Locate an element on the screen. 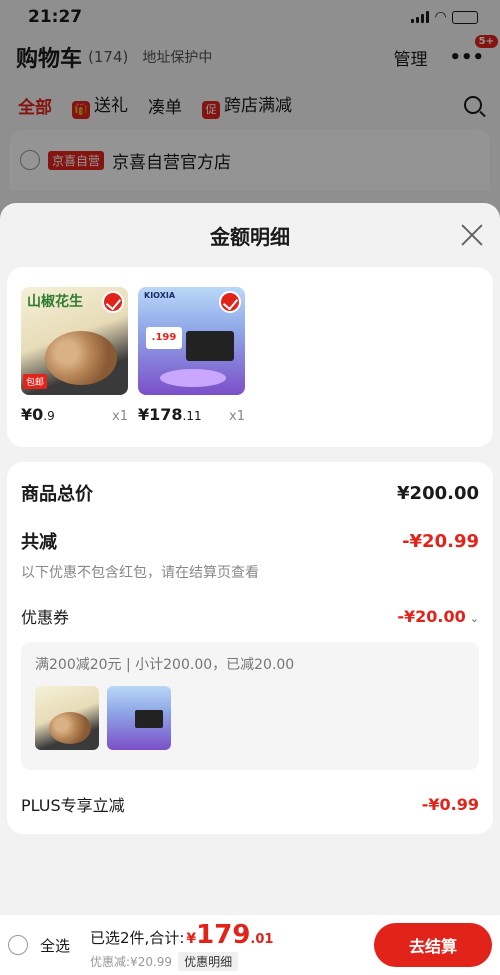  total-row: 商品总价 ¥200.00 is located at coordinates (250, 493).